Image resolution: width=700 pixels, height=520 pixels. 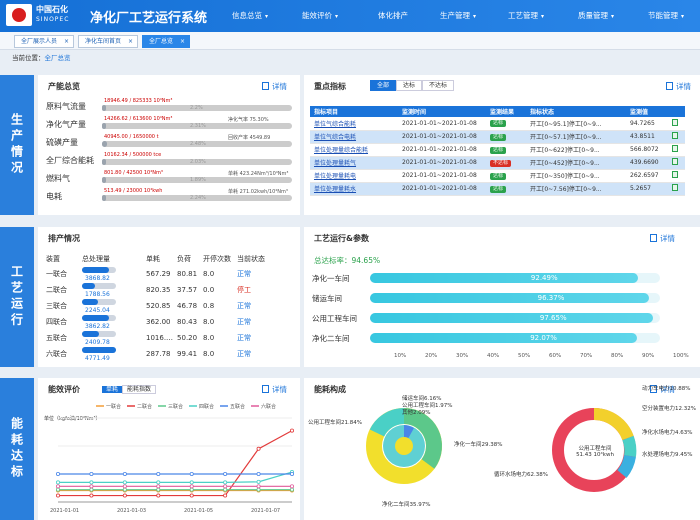 What do you see at coordinates (64, 511) in the screenshot?
I see `x-tick-label: 2021-01-01` at bounding box center [64, 511].